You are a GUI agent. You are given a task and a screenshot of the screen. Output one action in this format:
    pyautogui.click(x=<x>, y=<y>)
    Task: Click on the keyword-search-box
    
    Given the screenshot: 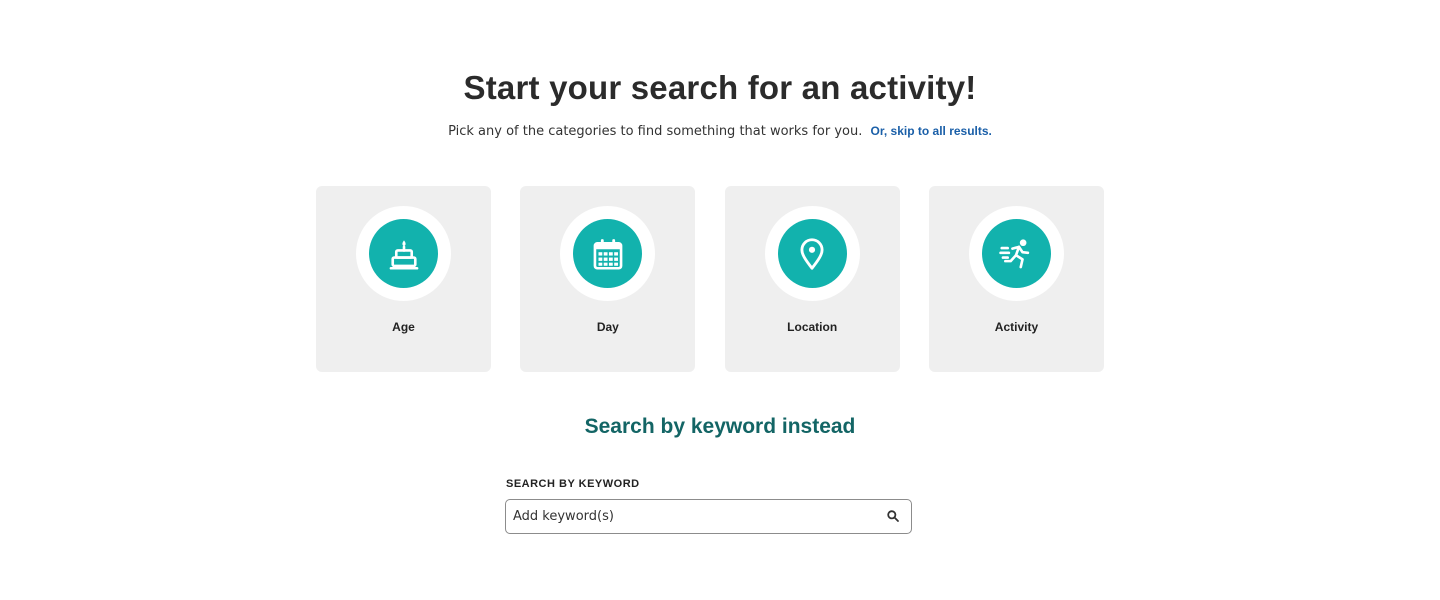 What is the action you would take?
    pyautogui.click(x=708, y=516)
    